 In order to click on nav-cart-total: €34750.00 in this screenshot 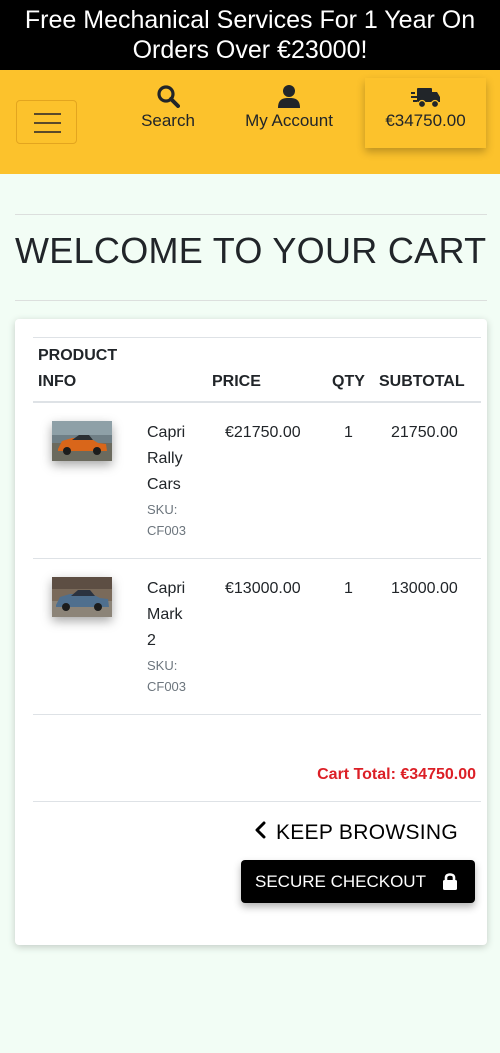, I will do `click(425, 113)`.